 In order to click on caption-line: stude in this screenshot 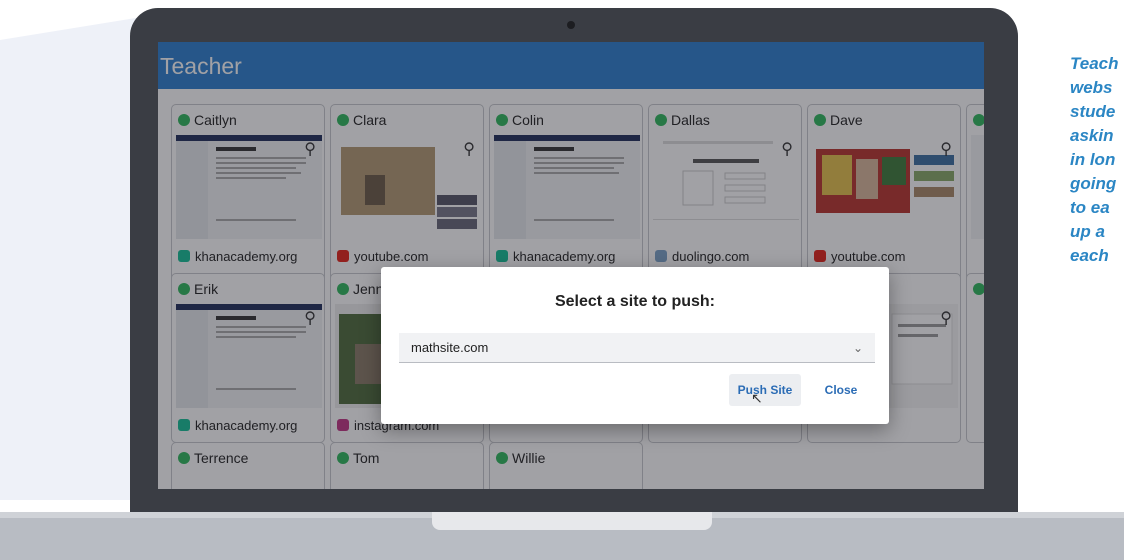, I will do `click(1093, 111)`.